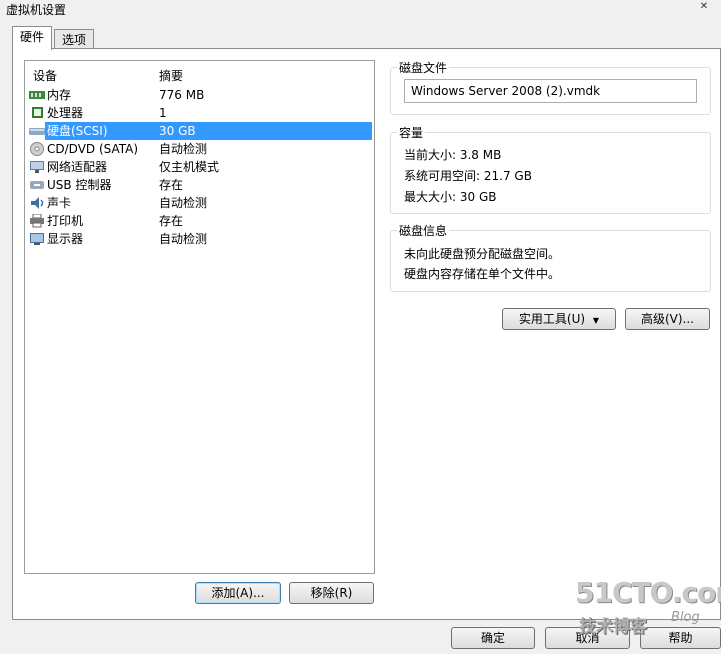 The width and height of the screenshot is (721, 654). I want to click on device-name: 显示器, so click(65, 239).